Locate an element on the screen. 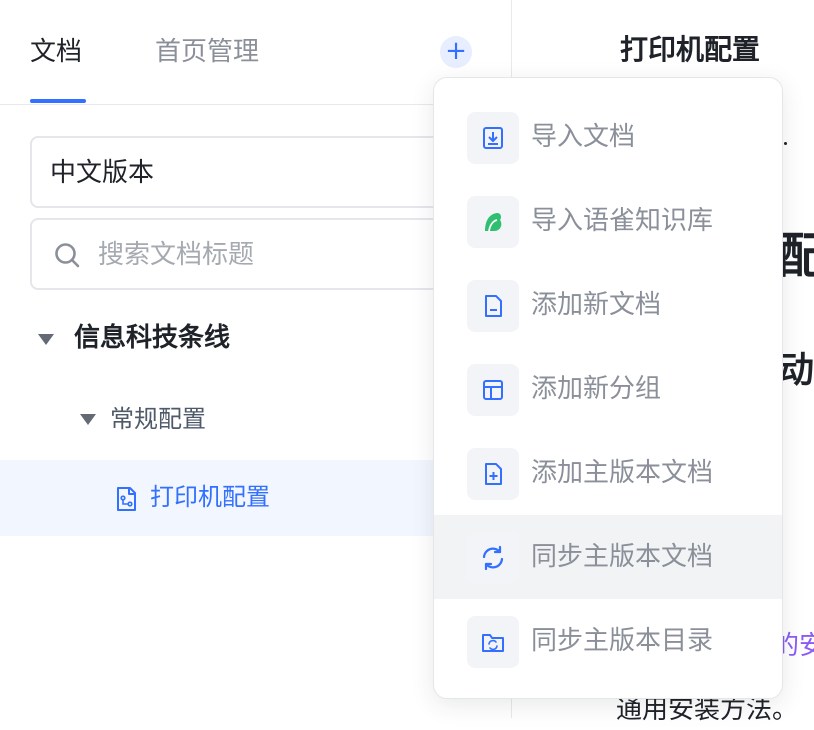  add-master-doc-icon is located at coordinates (493, 474).